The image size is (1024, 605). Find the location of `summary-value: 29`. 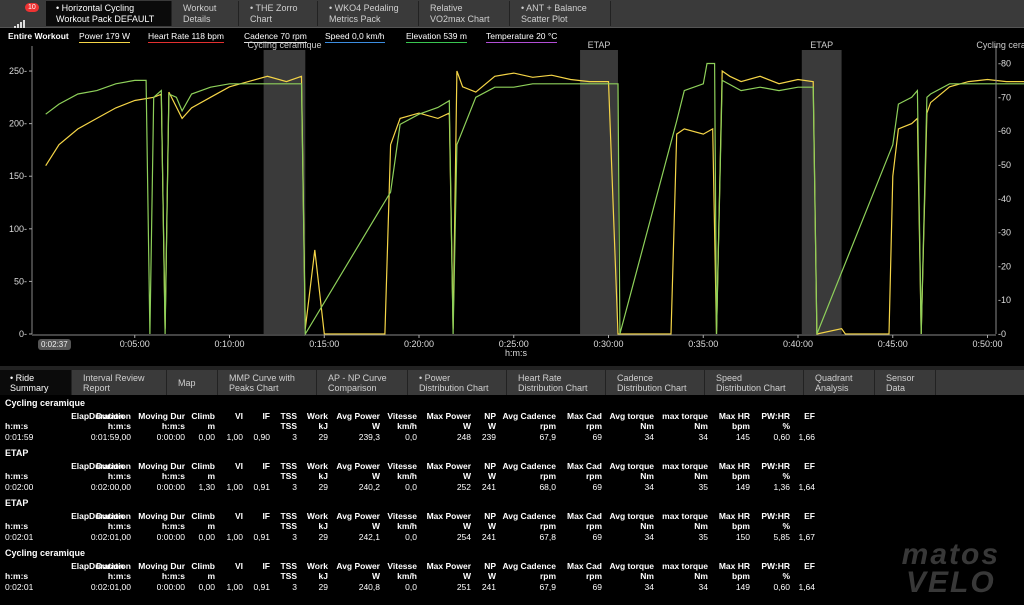

summary-value: 29 is located at coordinates (323, 437).